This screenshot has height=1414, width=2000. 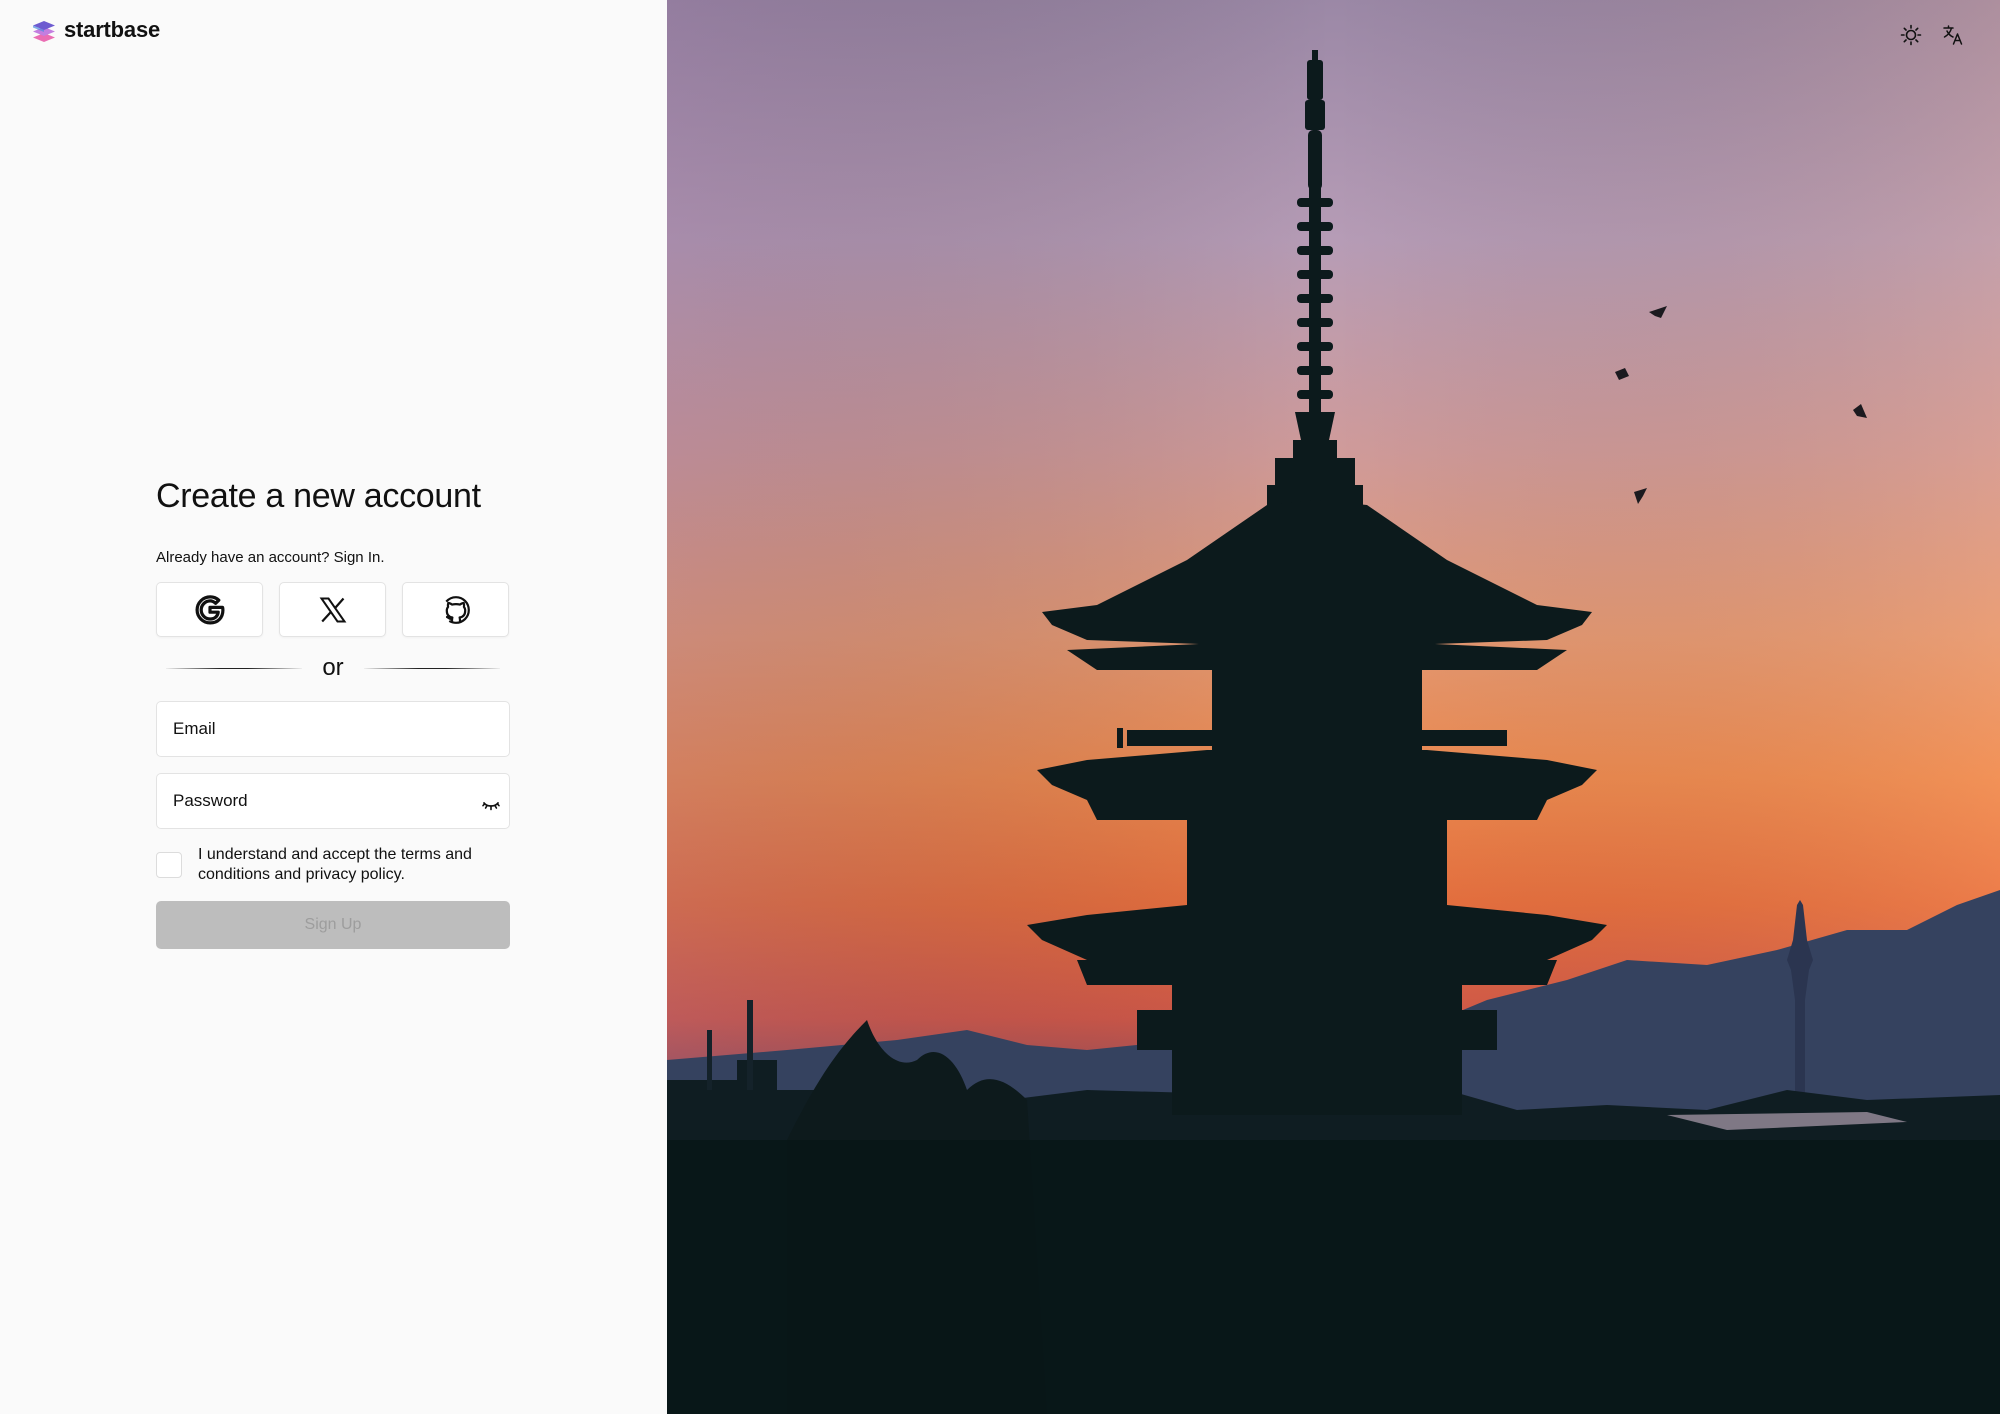 What do you see at coordinates (1953, 35) in the screenshot?
I see `translate-icon` at bounding box center [1953, 35].